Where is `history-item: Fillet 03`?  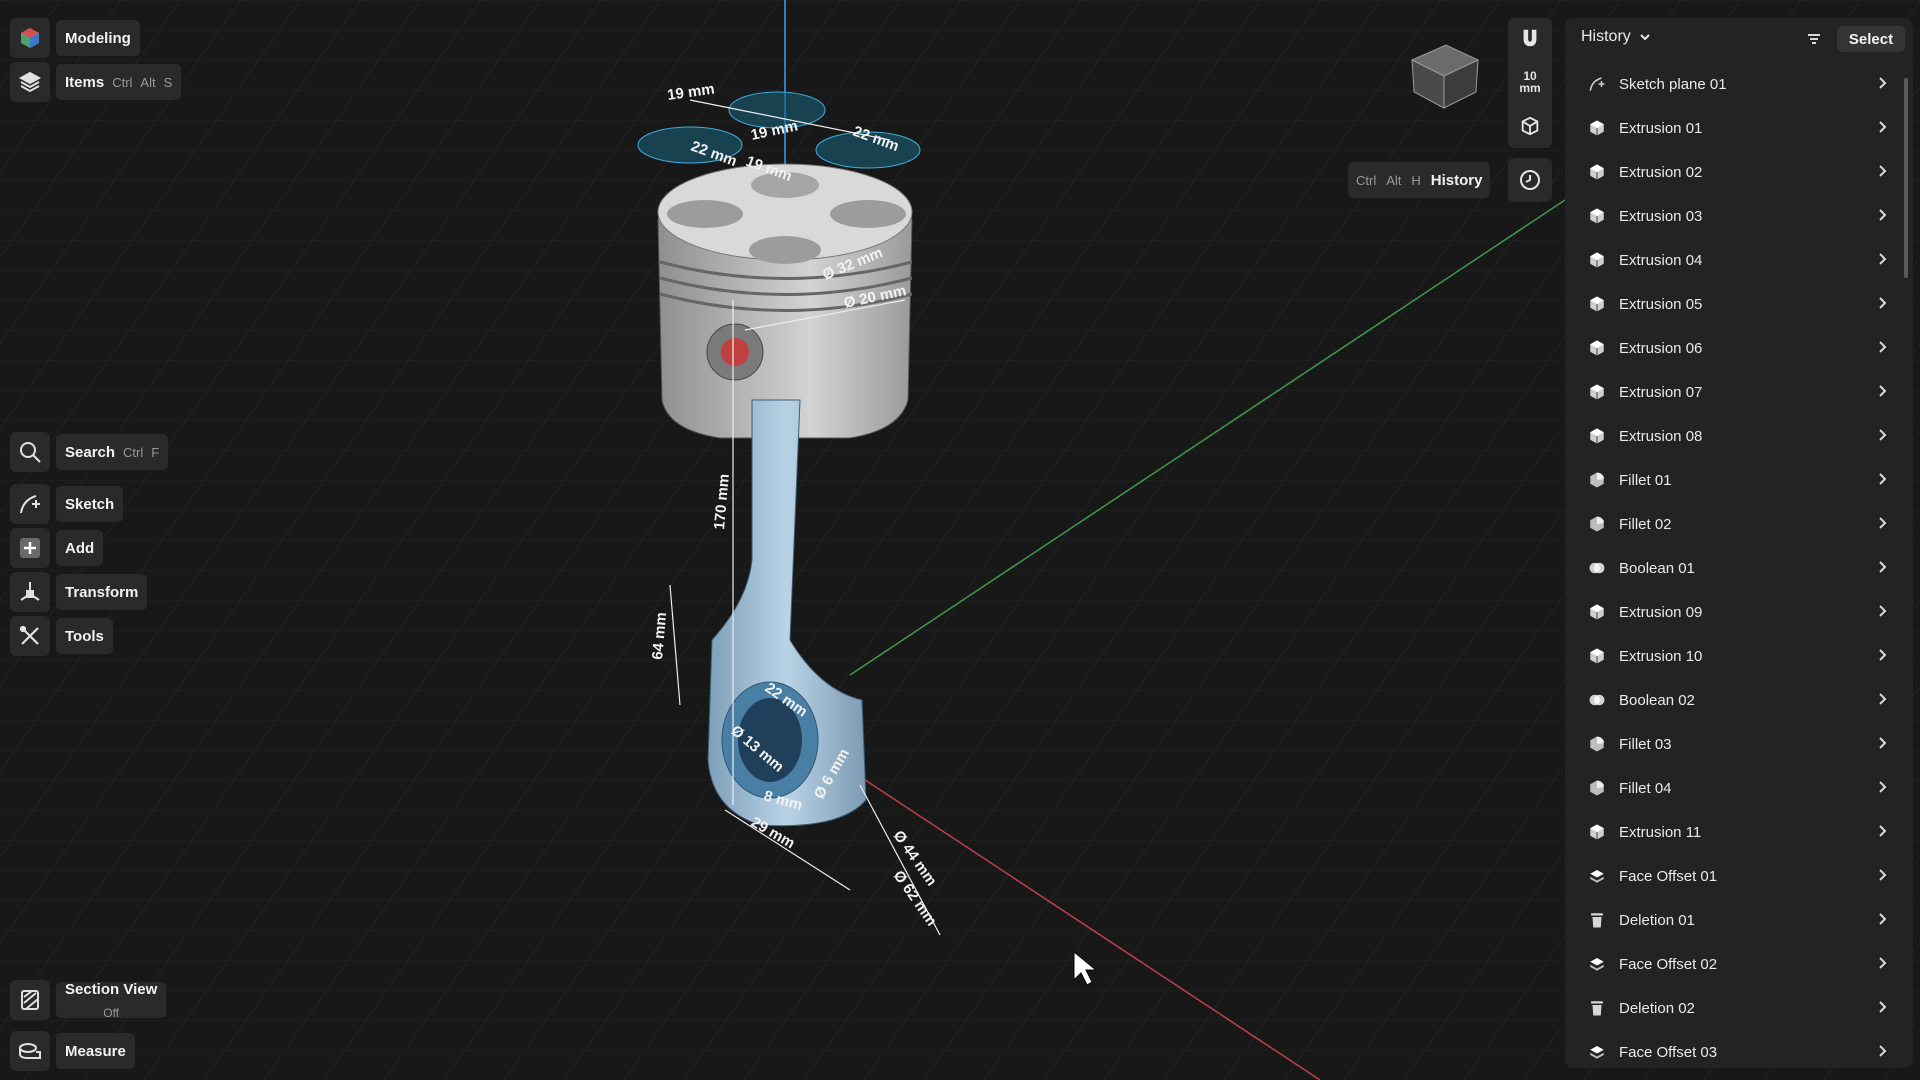 history-item: Fillet 03 is located at coordinates (1739, 744).